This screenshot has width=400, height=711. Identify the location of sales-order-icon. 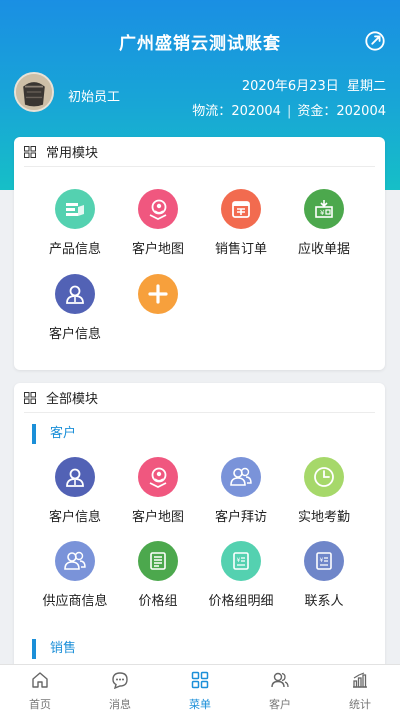
(241, 209).